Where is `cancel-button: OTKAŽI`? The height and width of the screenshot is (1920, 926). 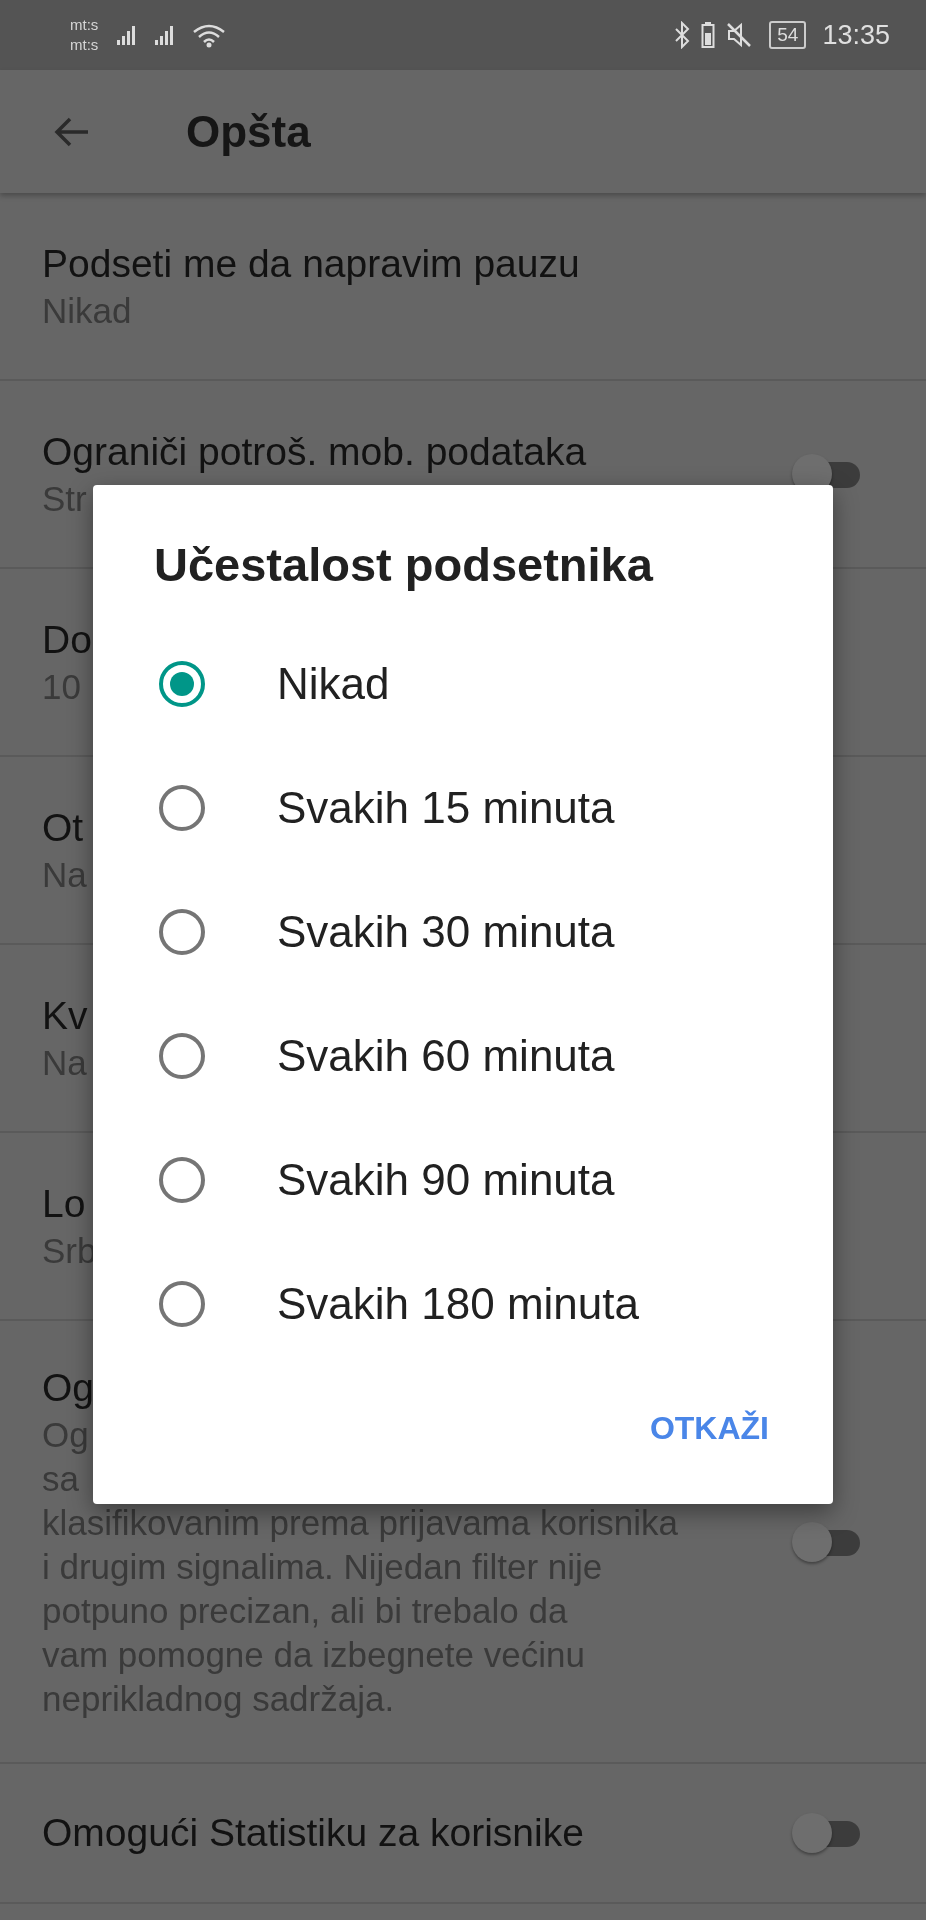
cancel-button: OTKAŽI is located at coordinates (709, 1428).